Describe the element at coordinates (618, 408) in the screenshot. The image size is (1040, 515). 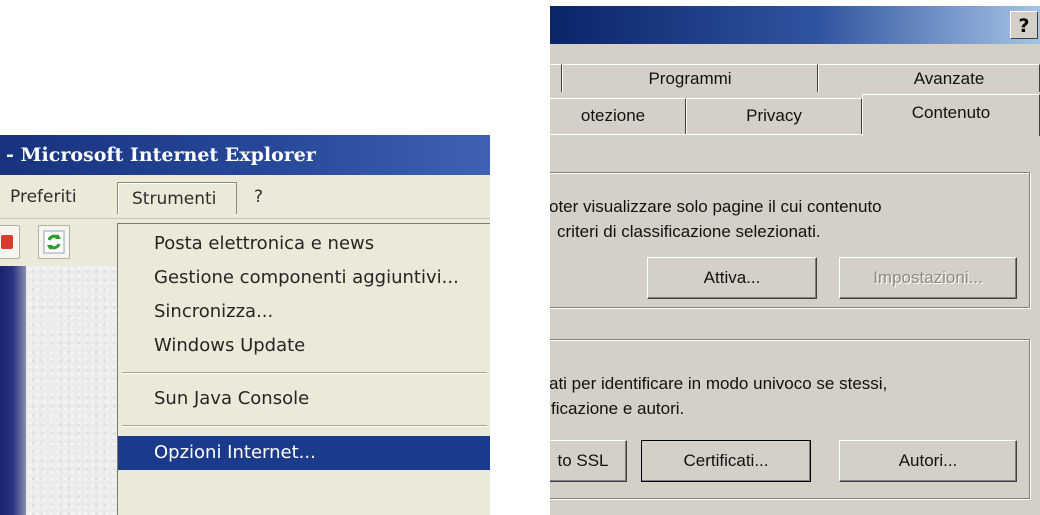
I see `certificates-text-line2: ficazione e autori.` at that location.